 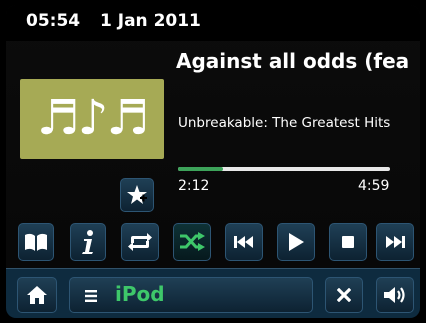 I want to click on shuffle-icon, so click(x=192, y=241).